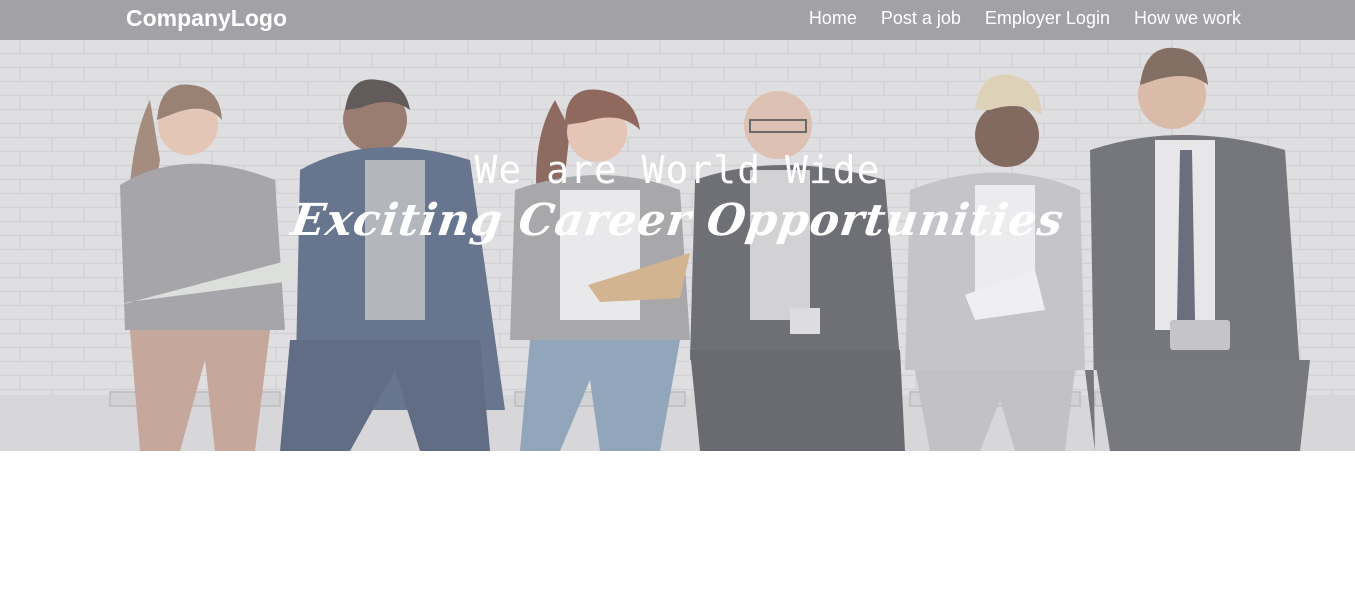 Image resolution: width=1355 pixels, height=608 pixels. What do you see at coordinates (1187, 18) in the screenshot?
I see `nav-how-we-work-link: How we work` at bounding box center [1187, 18].